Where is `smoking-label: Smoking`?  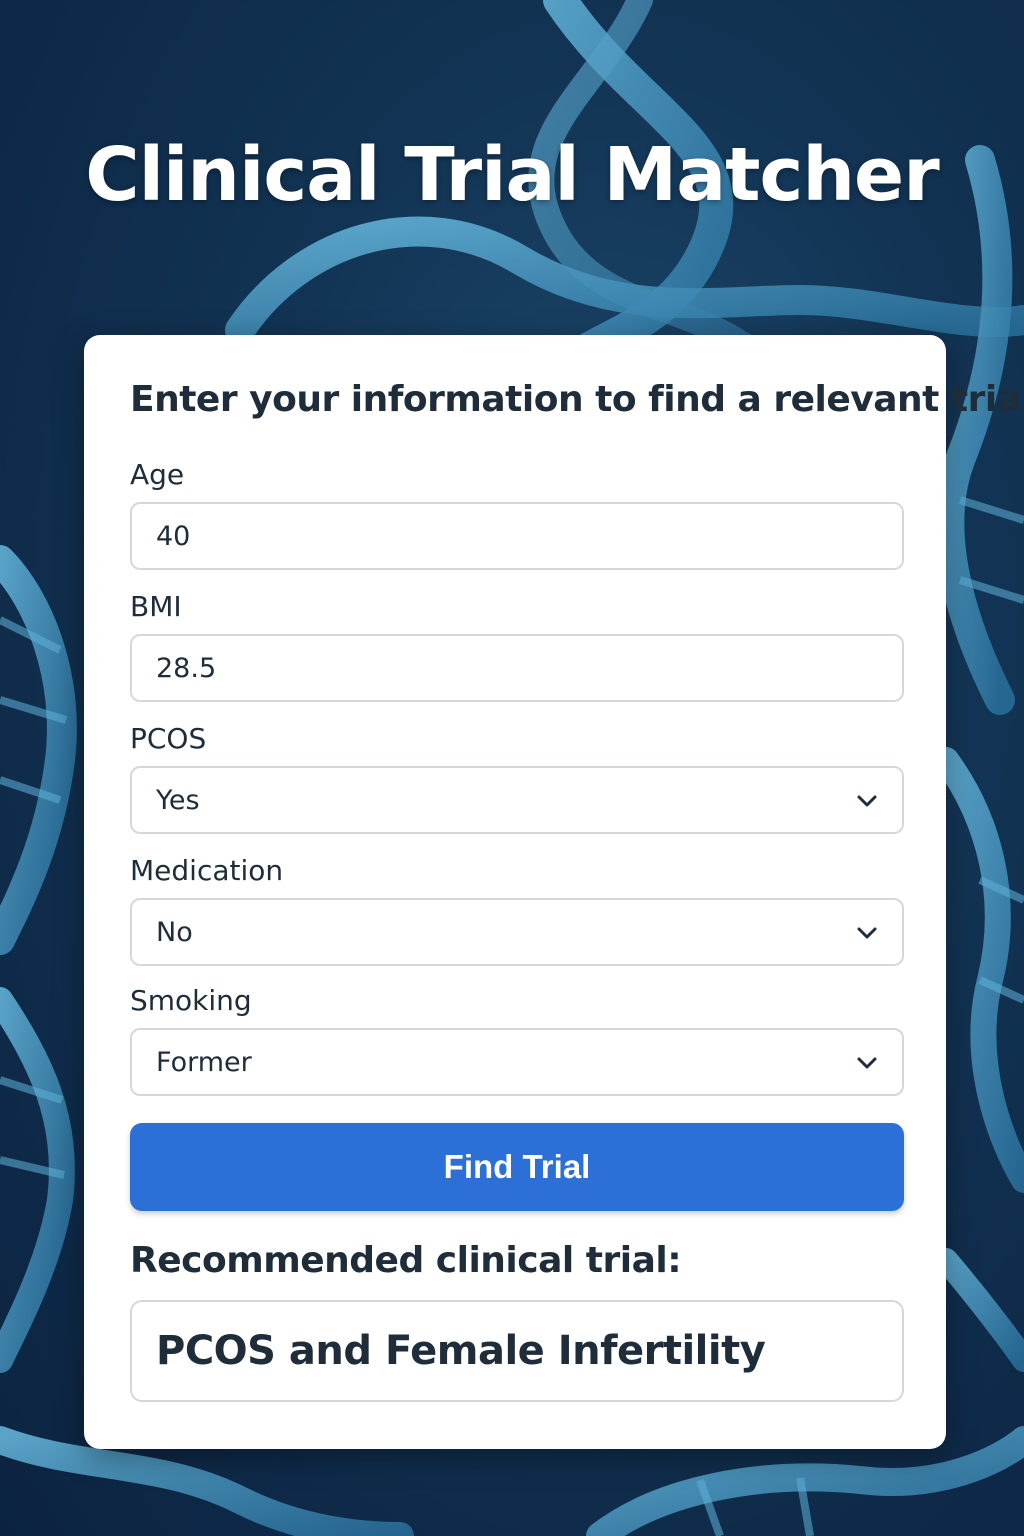 smoking-label: Smoking is located at coordinates (191, 1000).